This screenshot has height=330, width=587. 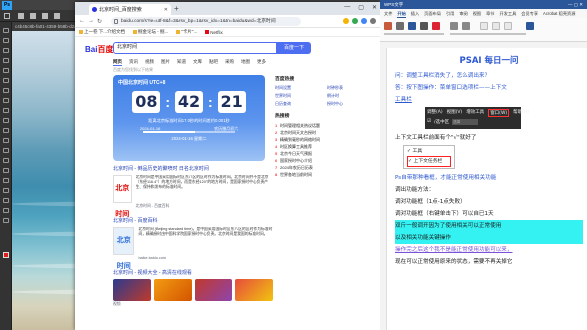 I want to click on word-menu-item: 插入, so click(x=415, y=13).